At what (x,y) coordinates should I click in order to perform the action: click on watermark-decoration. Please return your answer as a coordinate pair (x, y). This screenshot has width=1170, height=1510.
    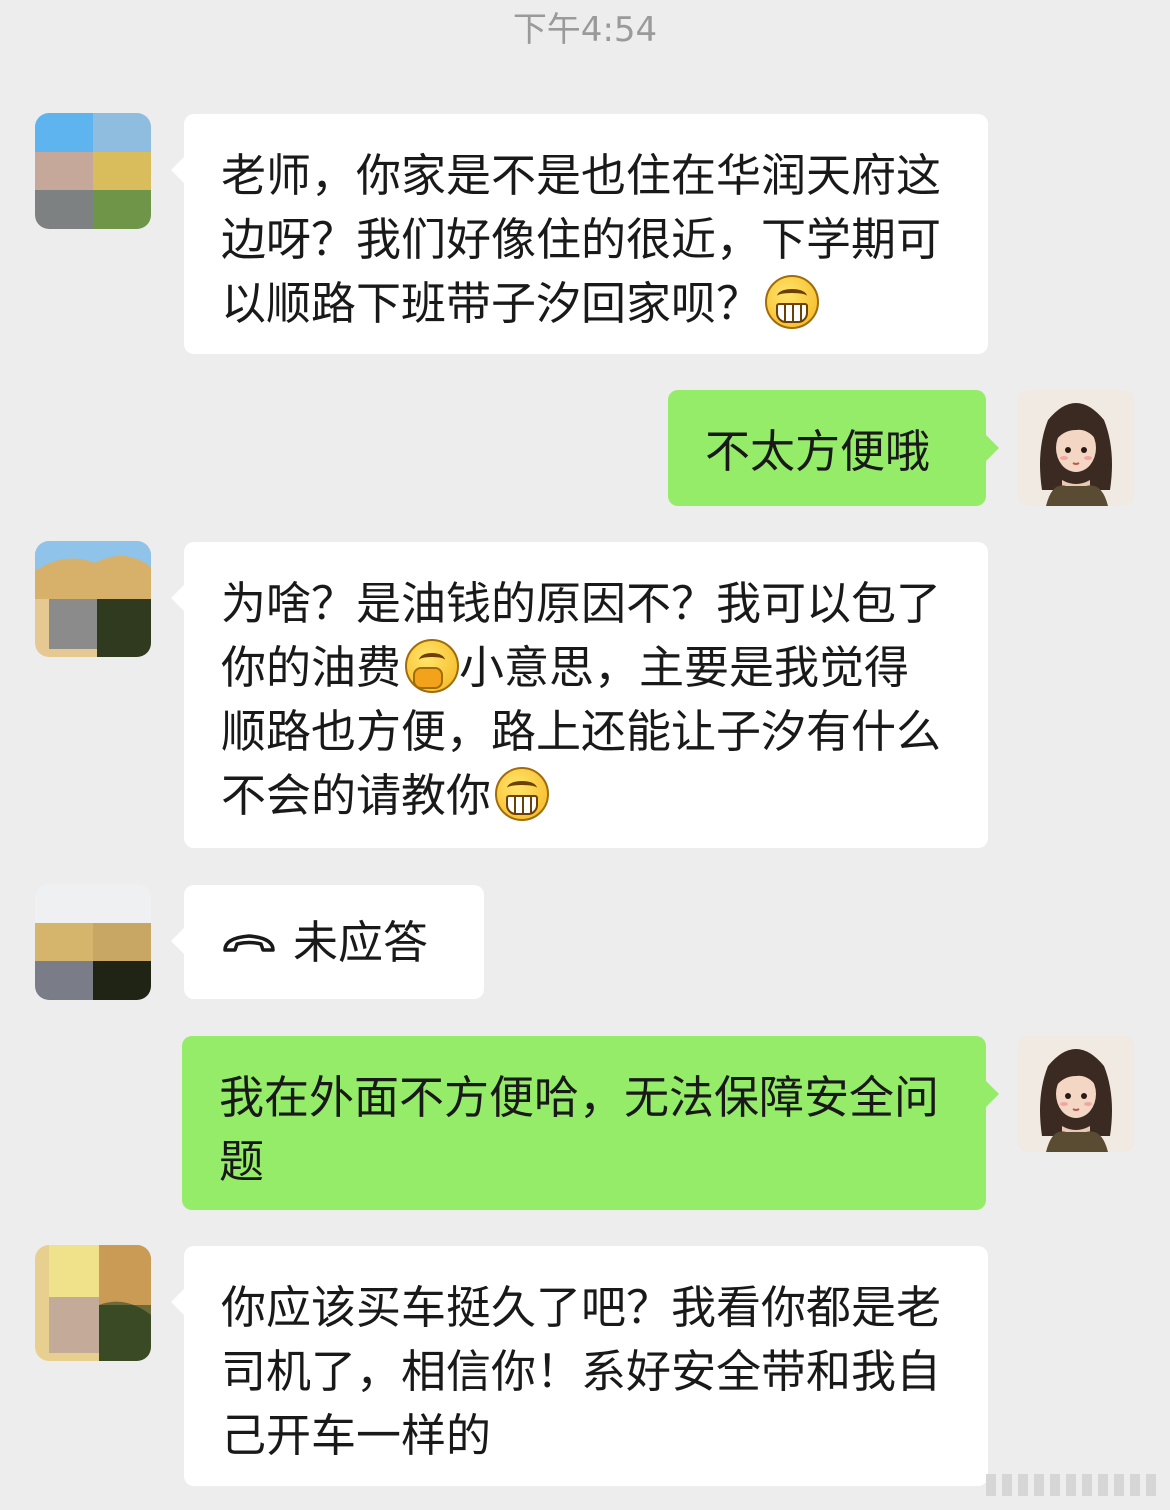
    Looking at the image, I should click on (1071, 1485).